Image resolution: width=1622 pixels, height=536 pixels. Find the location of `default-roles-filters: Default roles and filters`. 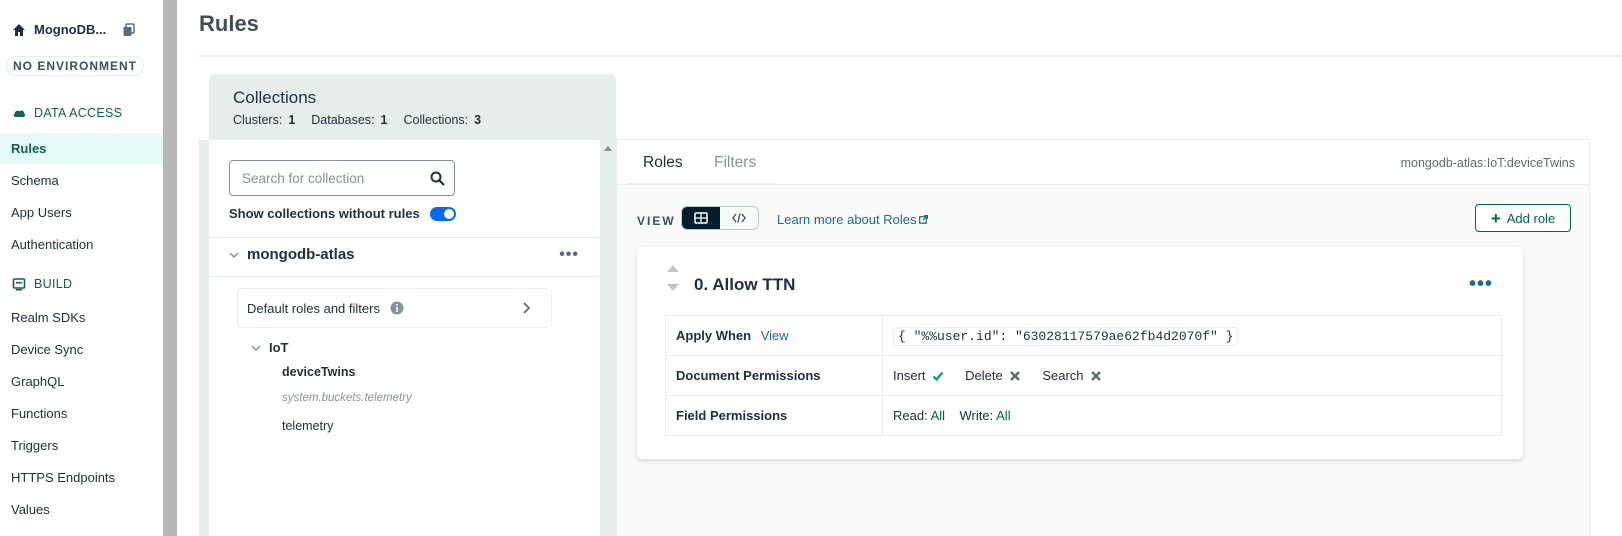

default-roles-filters: Default roles and filters is located at coordinates (394, 308).